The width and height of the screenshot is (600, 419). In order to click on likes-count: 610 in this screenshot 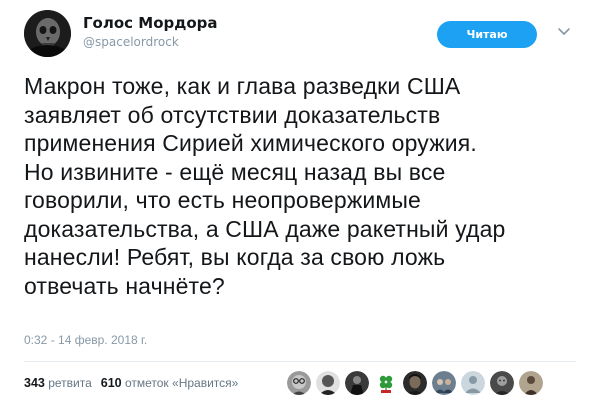, I will do `click(111, 383)`.